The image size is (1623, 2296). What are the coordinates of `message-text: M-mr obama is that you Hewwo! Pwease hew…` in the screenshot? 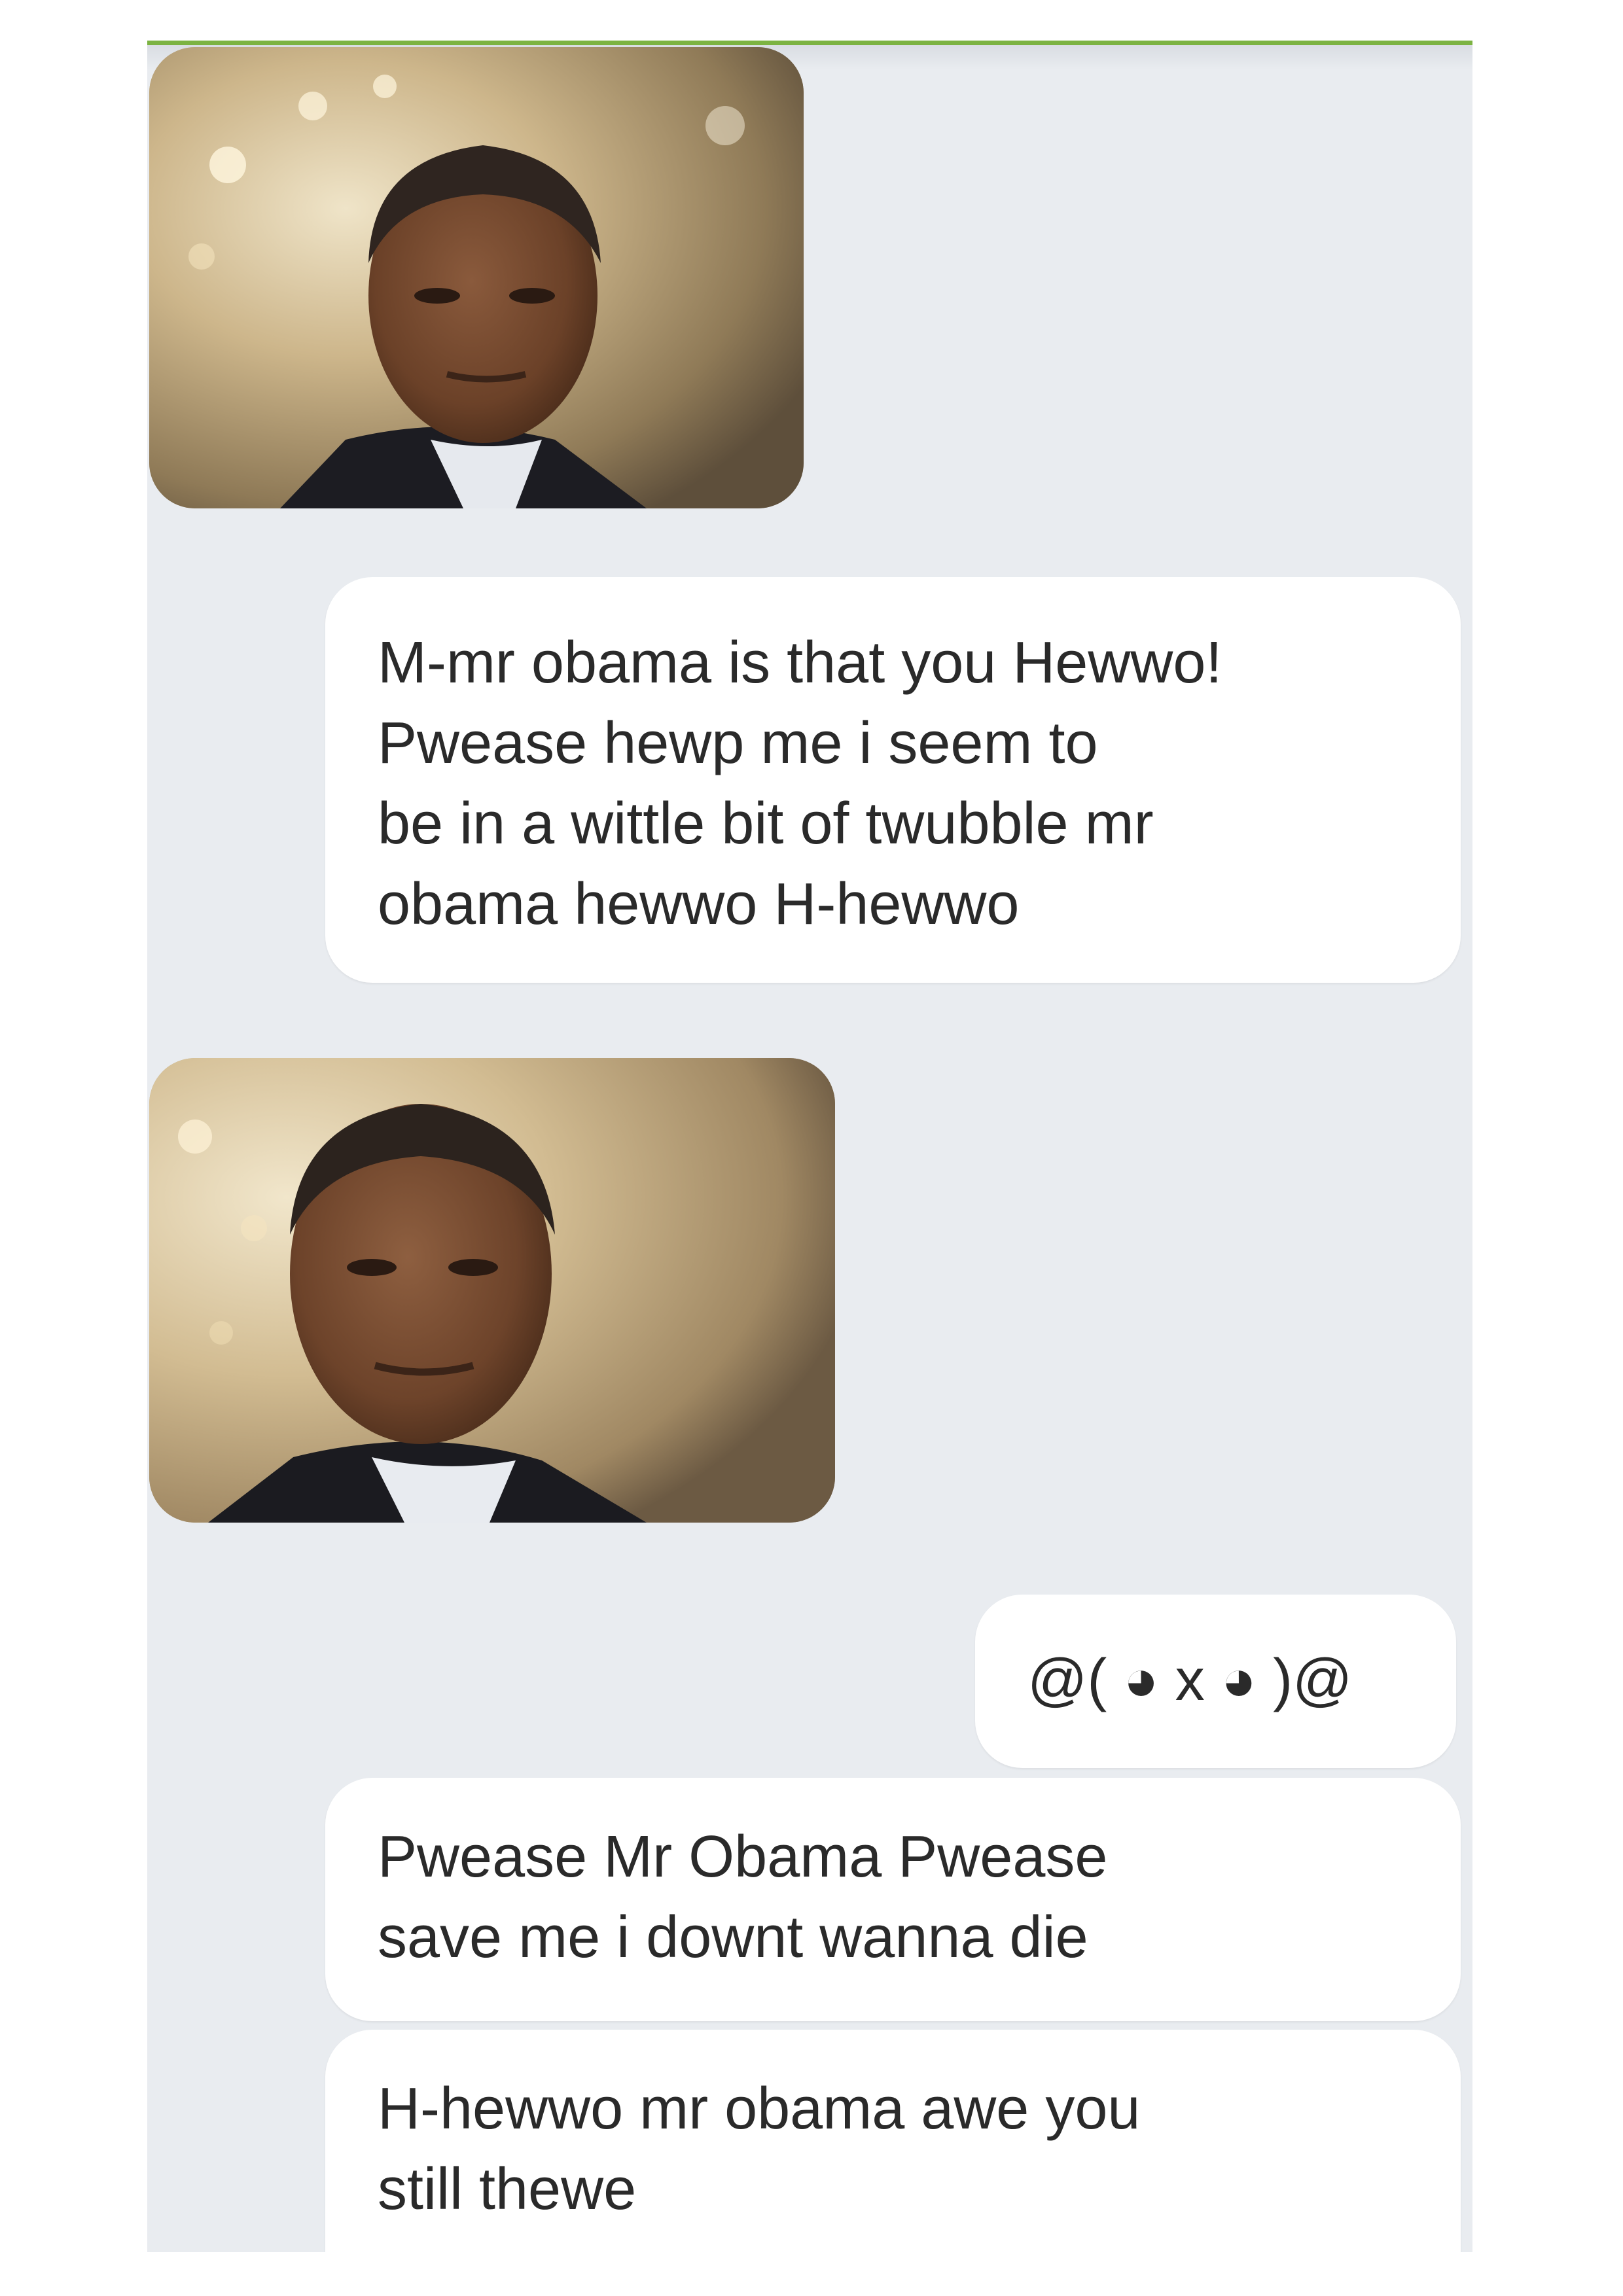 It's located at (800, 783).